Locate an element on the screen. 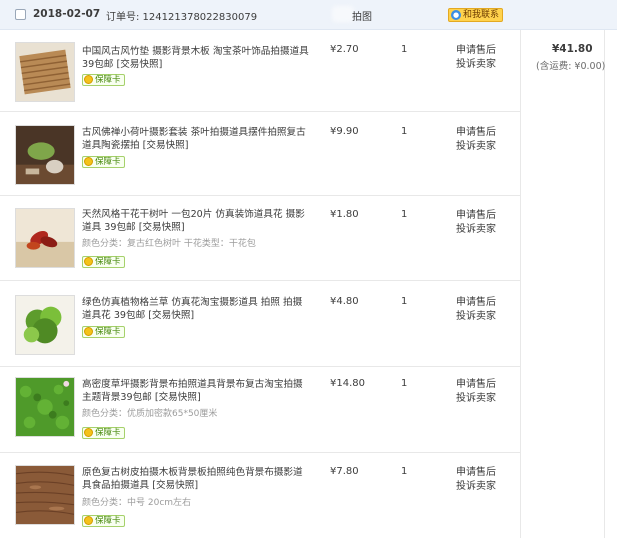  bark-board-image is located at coordinates (45, 495).